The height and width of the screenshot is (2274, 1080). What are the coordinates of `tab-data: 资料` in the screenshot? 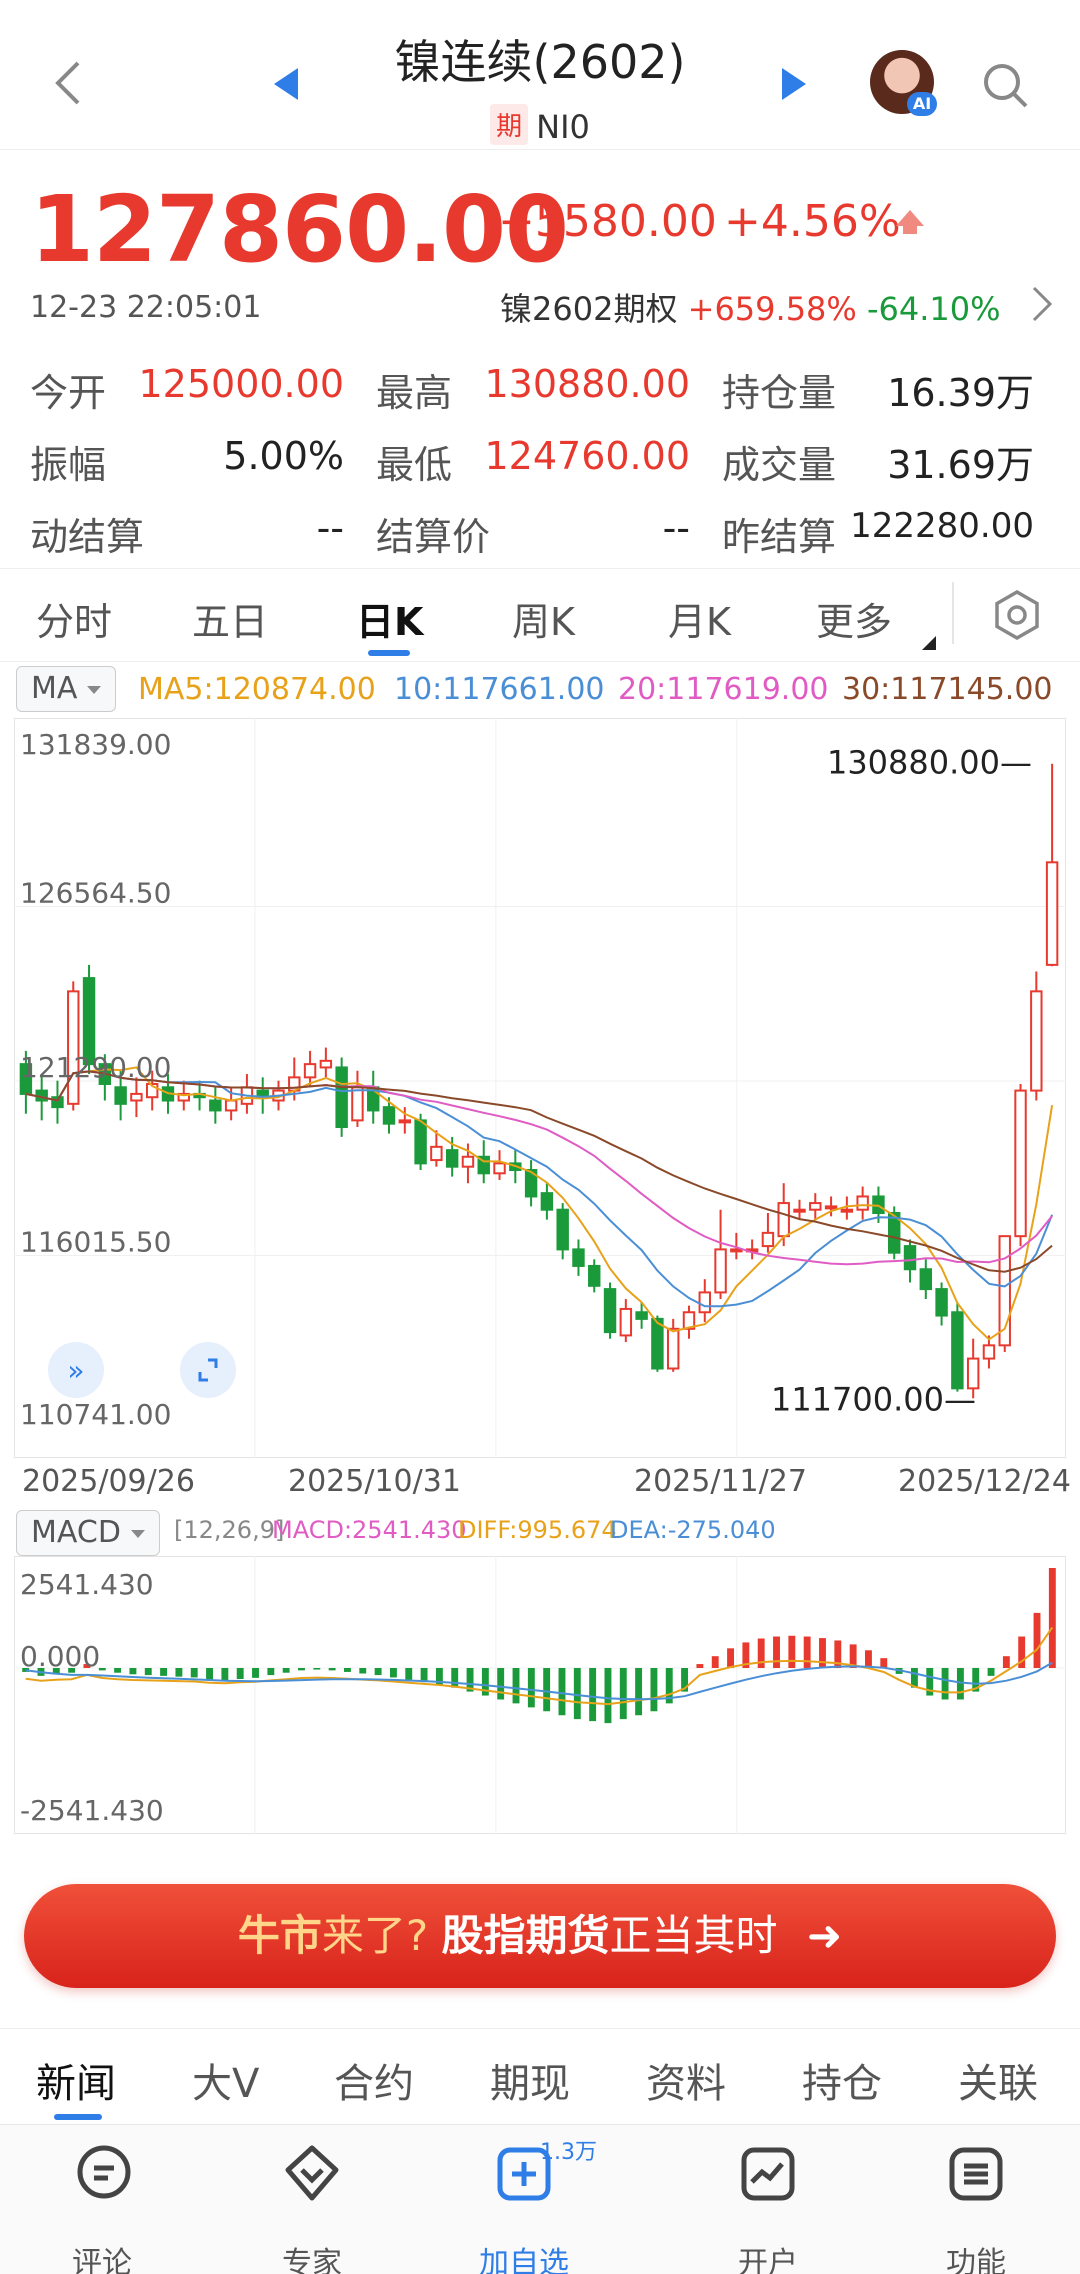 It's located at (686, 2080).